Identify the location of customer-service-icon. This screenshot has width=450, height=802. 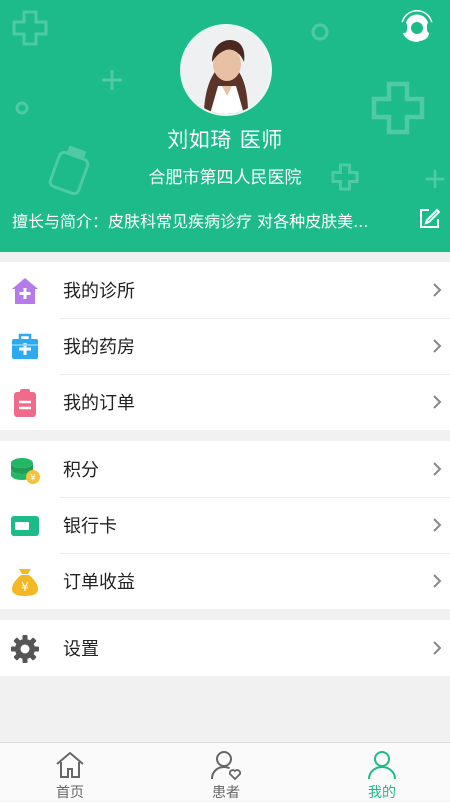
(417, 26).